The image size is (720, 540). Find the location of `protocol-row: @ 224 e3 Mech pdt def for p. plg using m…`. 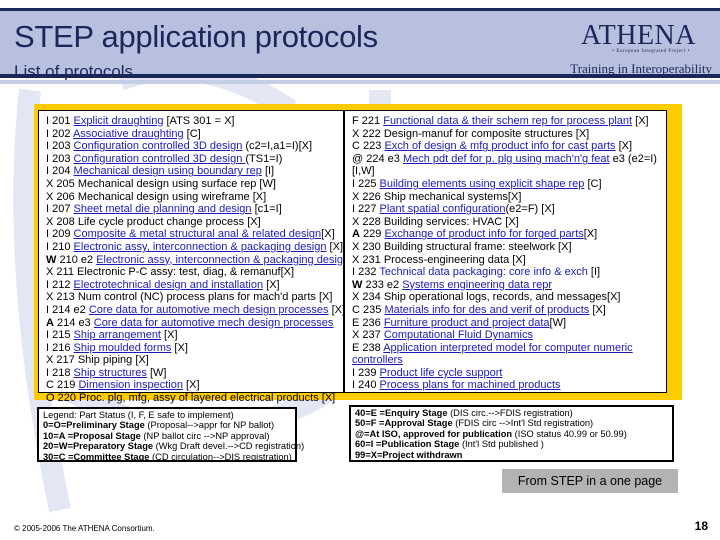

protocol-row: @ 224 e3 Mech pdt def for p. plg using m… is located at coordinates (509, 159).